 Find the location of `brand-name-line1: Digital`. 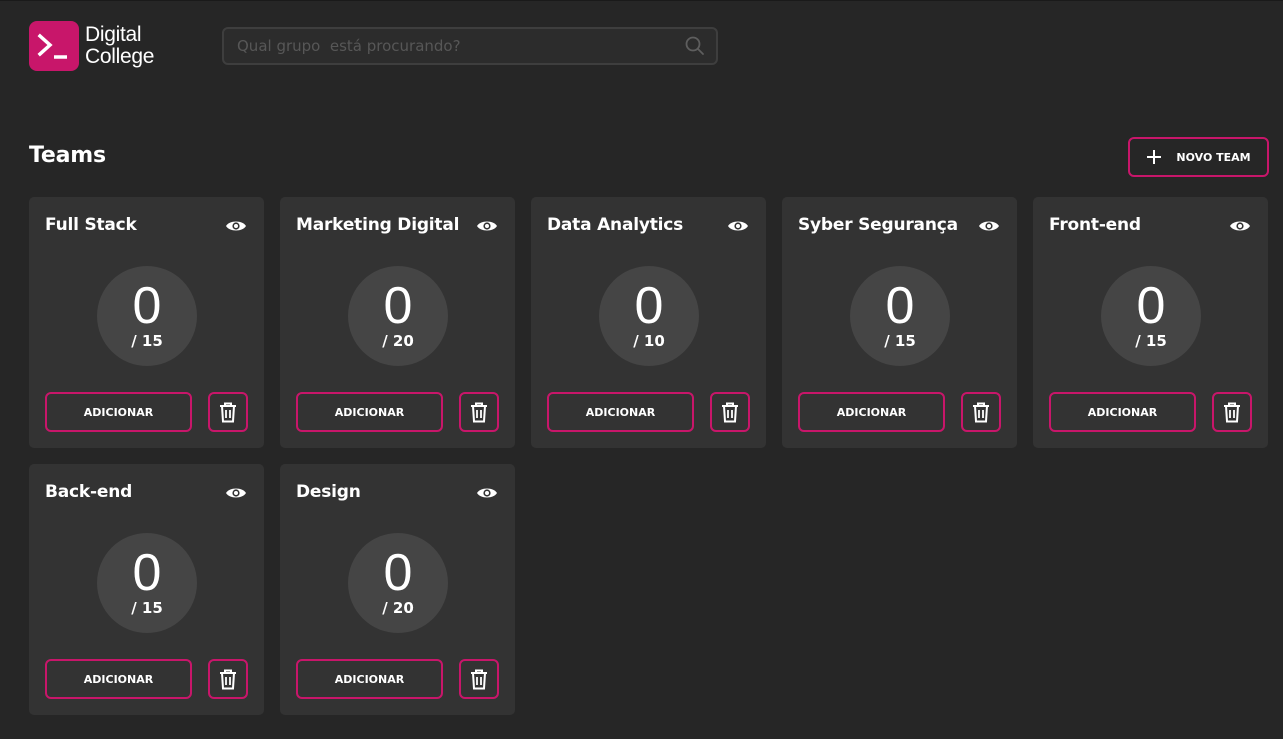

brand-name-line1: Digital is located at coordinates (113, 34).